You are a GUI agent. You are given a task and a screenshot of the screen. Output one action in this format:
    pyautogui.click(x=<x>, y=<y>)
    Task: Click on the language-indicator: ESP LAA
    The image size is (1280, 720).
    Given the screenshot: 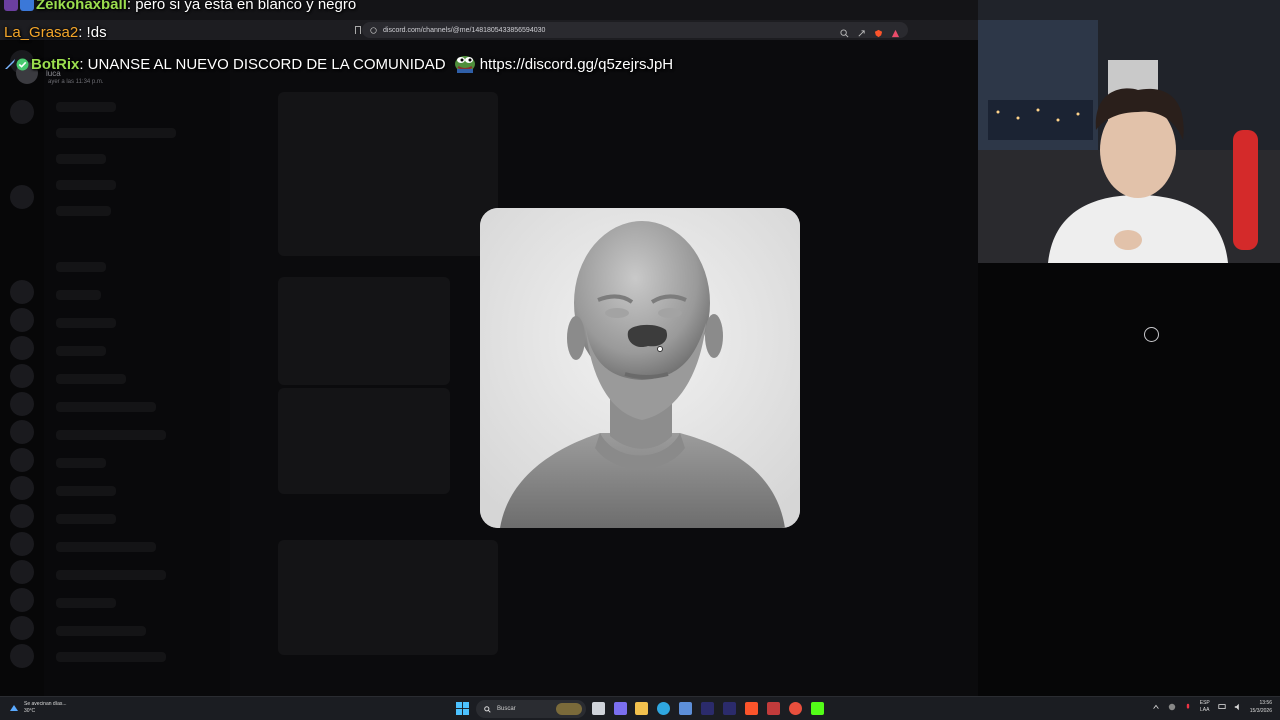 What is the action you would take?
    pyautogui.click(x=1205, y=707)
    